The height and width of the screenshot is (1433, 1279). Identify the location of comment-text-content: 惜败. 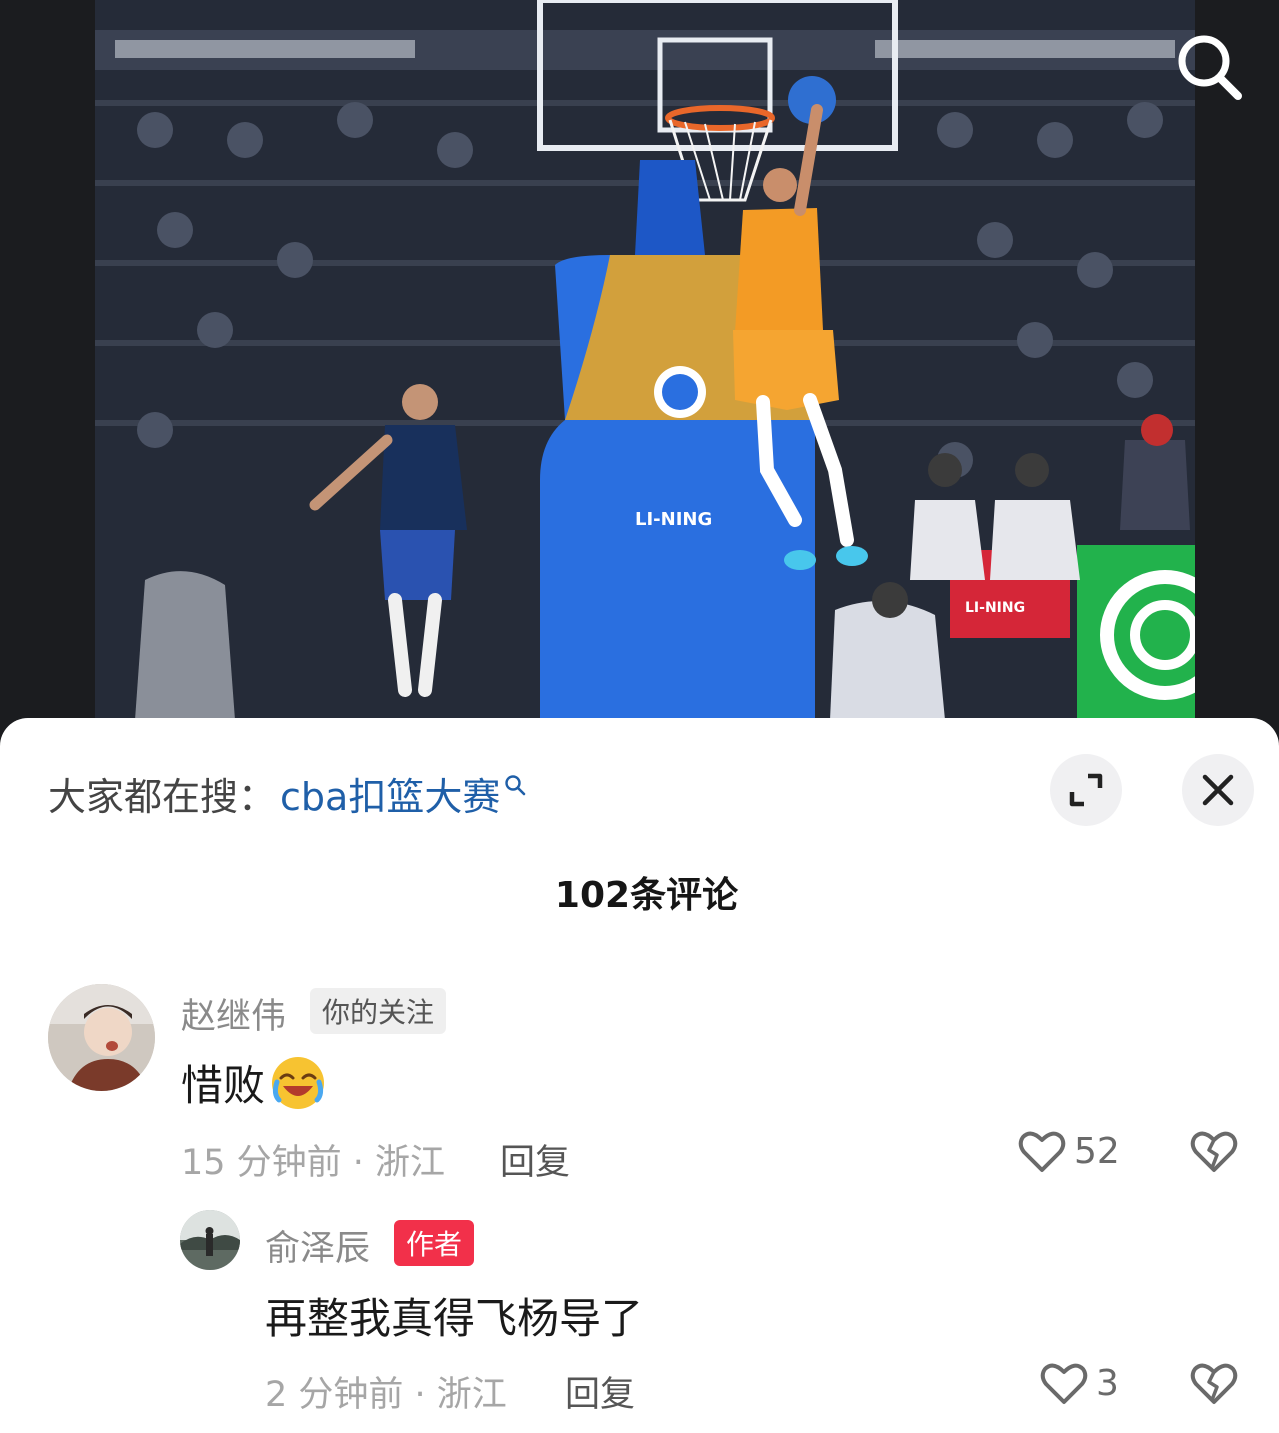
(223, 1085).